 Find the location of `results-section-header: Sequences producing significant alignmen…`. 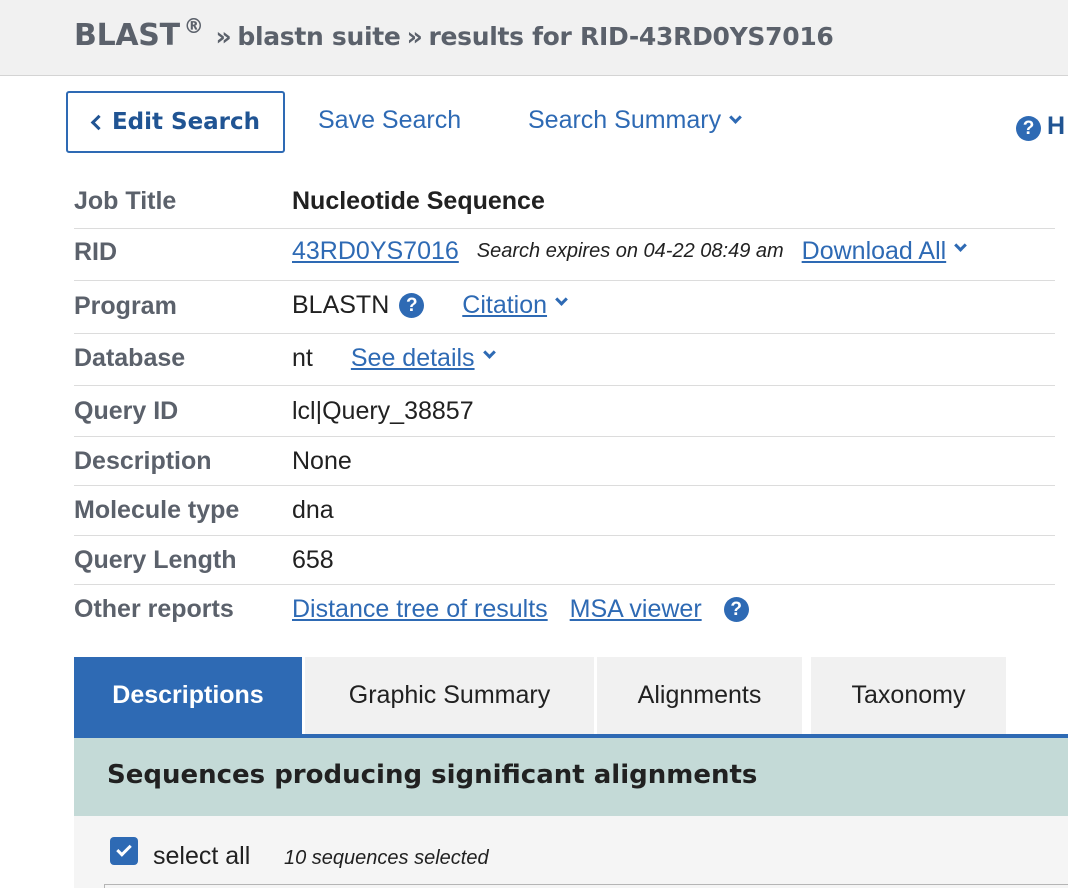

results-section-header: Sequences producing significant alignmen… is located at coordinates (571, 775).